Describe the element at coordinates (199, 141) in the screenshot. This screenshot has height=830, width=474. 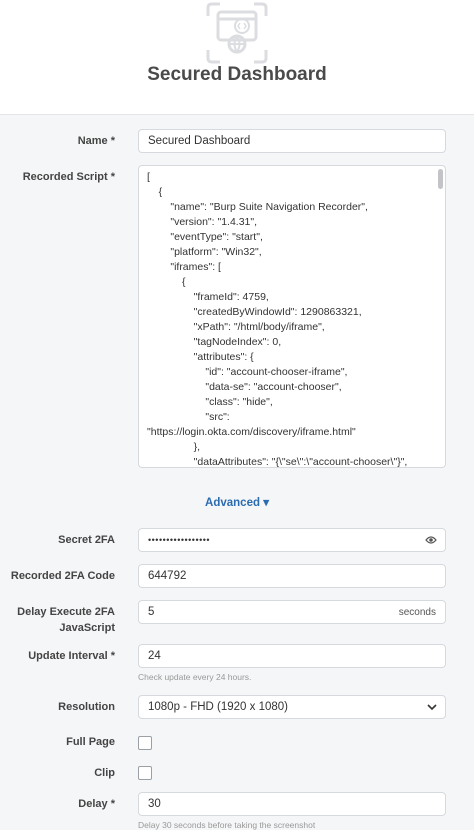
I see `name-value: Secured Dashboard` at that location.